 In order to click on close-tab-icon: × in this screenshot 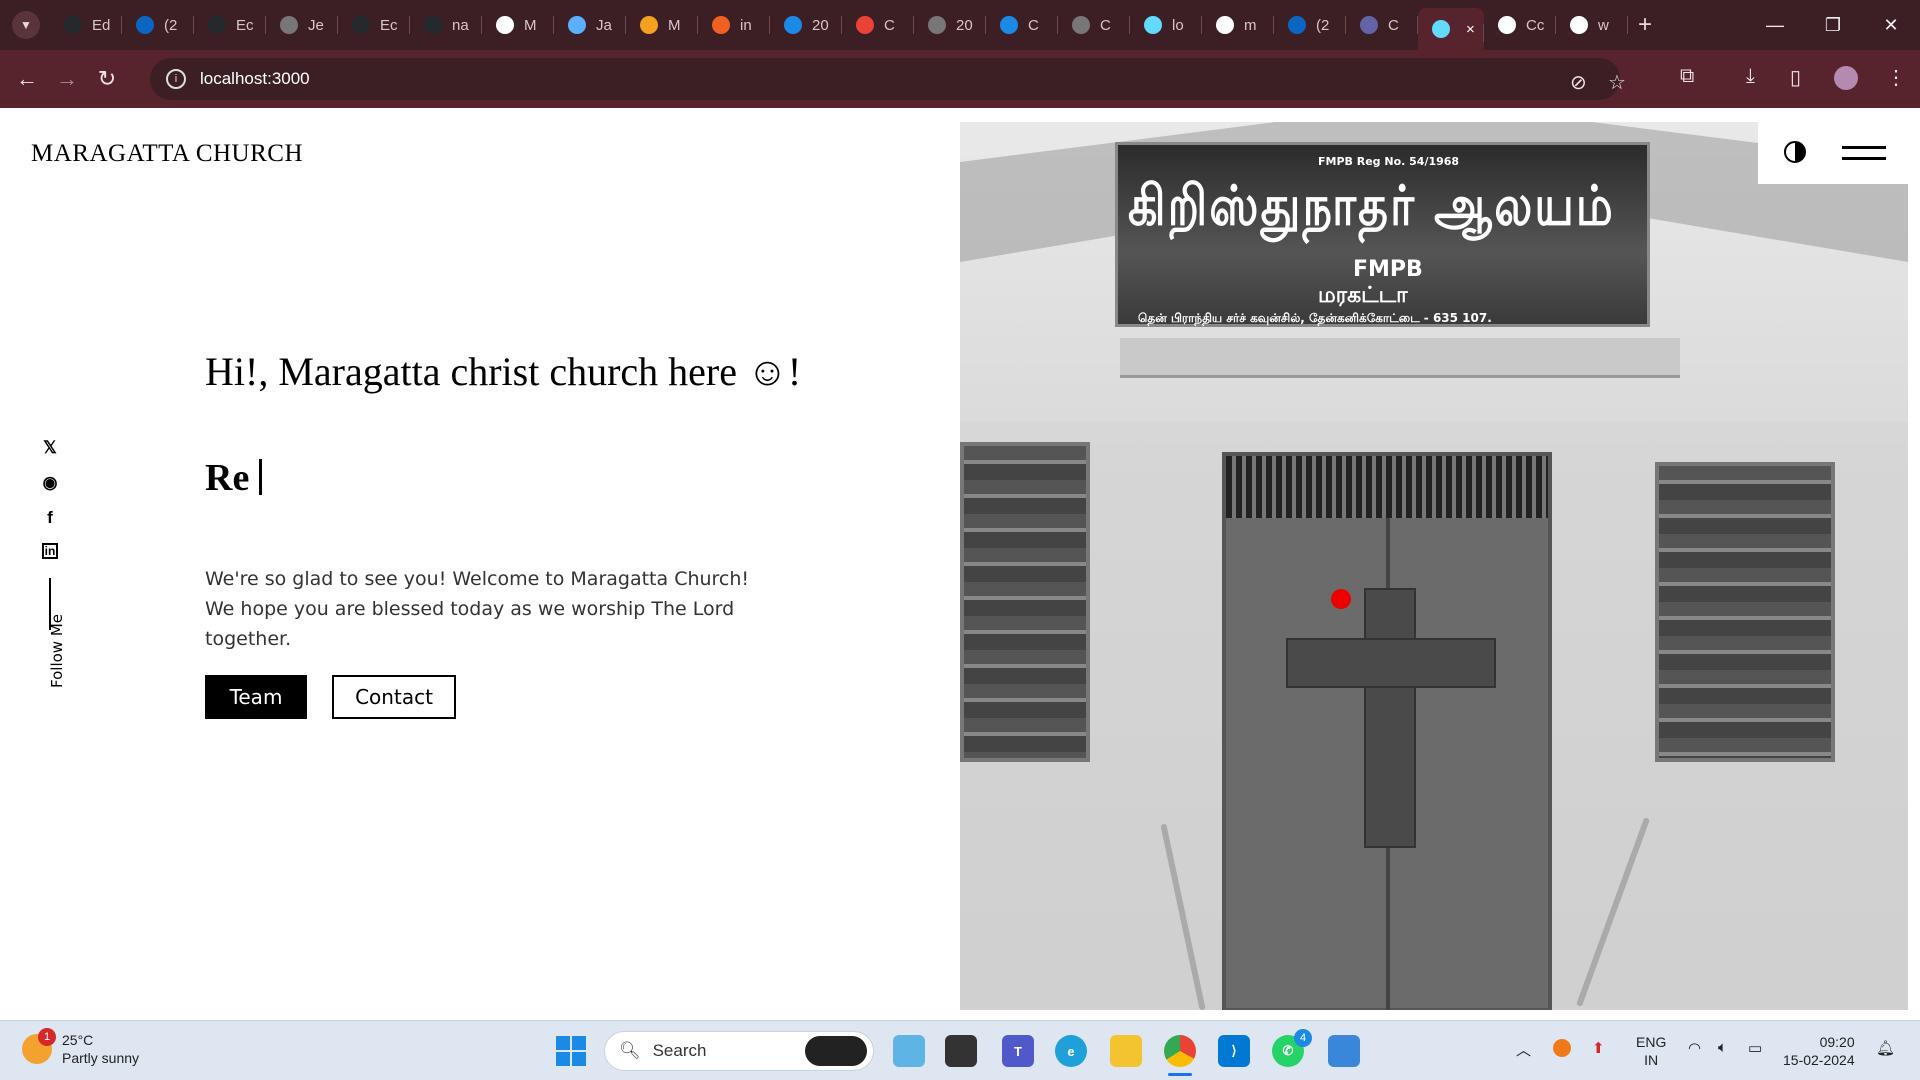, I will do `click(1470, 29)`.